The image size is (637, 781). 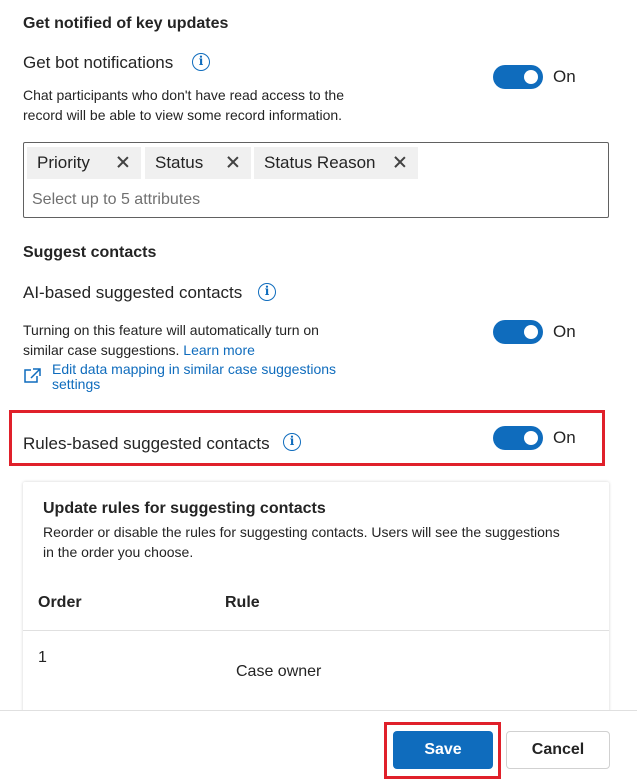 I want to click on column-header-rule: Rule, so click(x=242, y=603).